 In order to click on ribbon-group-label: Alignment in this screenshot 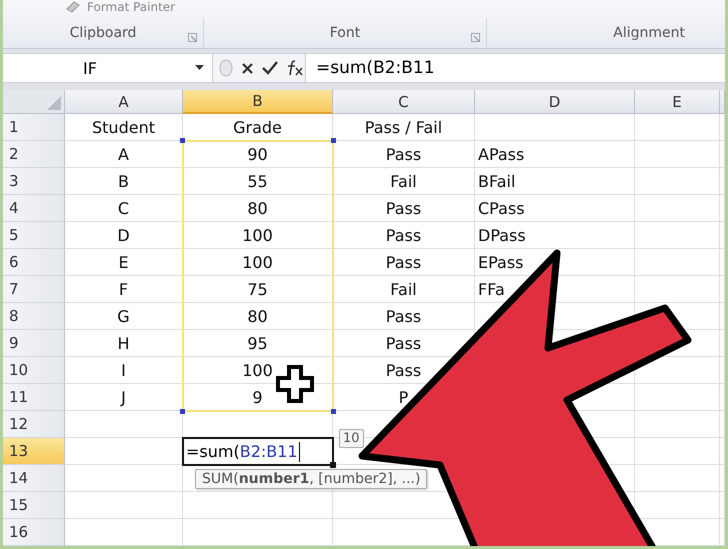, I will do `click(649, 33)`.